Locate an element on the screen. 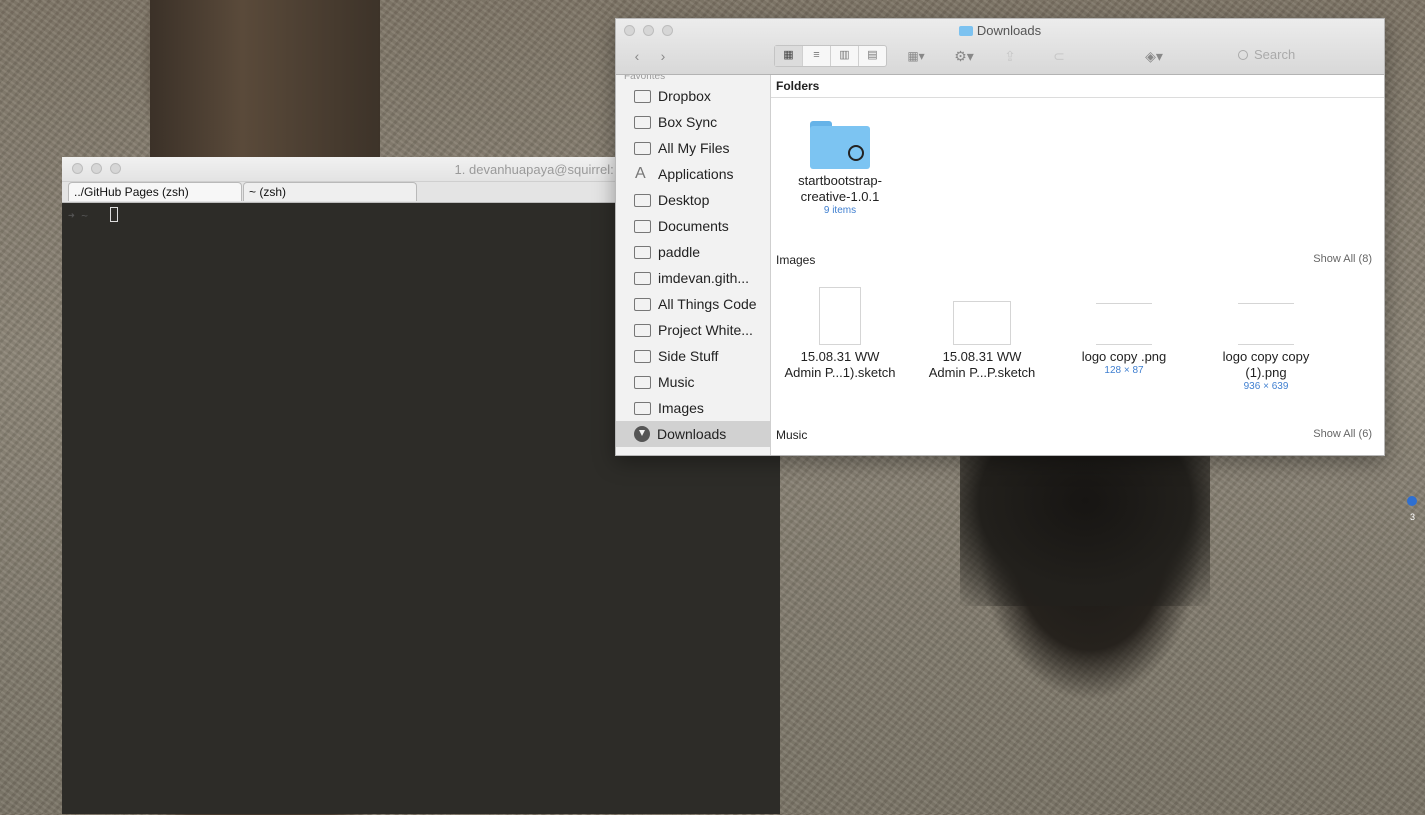 The width and height of the screenshot is (1425, 815). sidebar-item-applications: Applications is located at coordinates (693, 174).